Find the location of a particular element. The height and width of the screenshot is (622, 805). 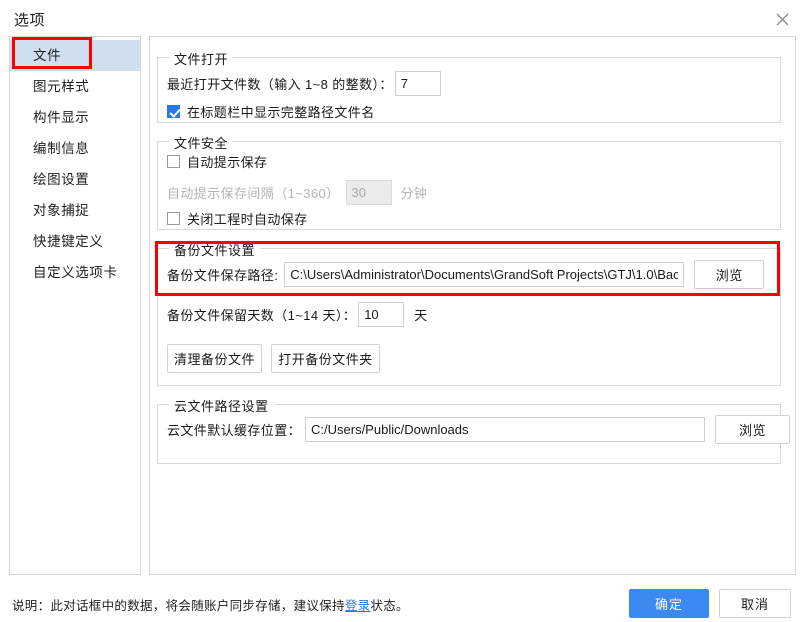

backup-path-row: 备份文件保存路径: 浏览 is located at coordinates (466, 274).